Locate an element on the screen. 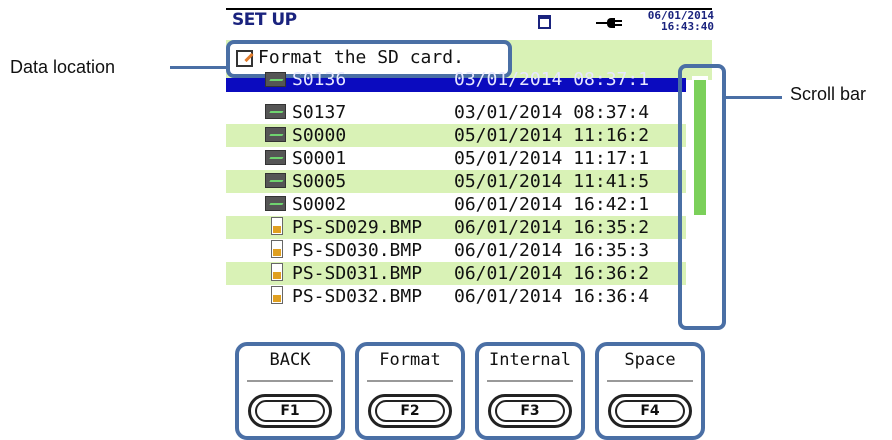 The width and height of the screenshot is (892, 440). file-date: 03/01/2014 08:37:4 is located at coordinates (552, 112).